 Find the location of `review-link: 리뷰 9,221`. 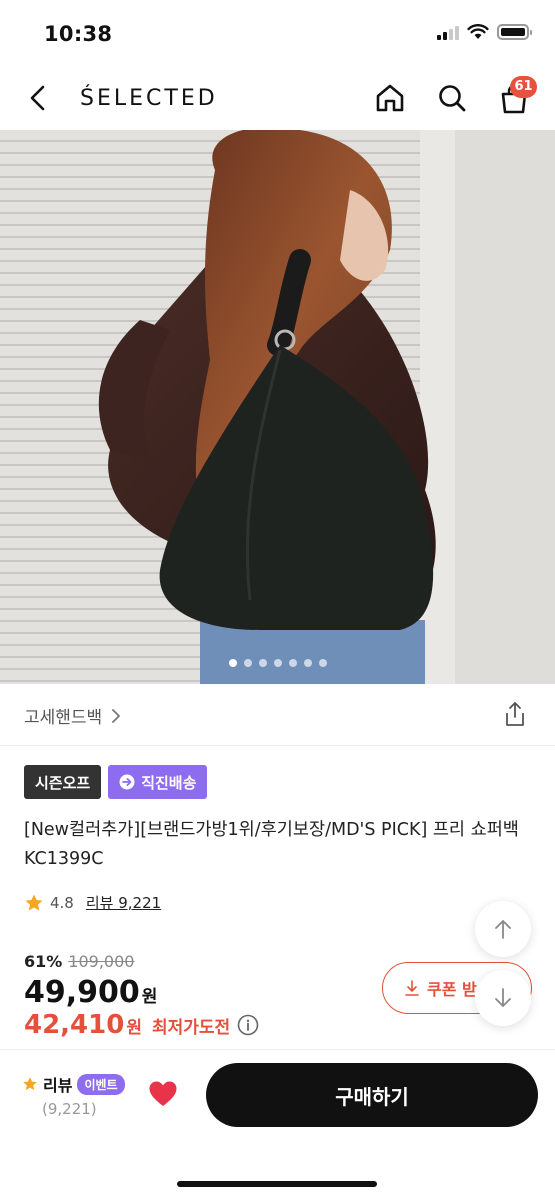

review-link: 리뷰 9,221 is located at coordinates (123, 902).